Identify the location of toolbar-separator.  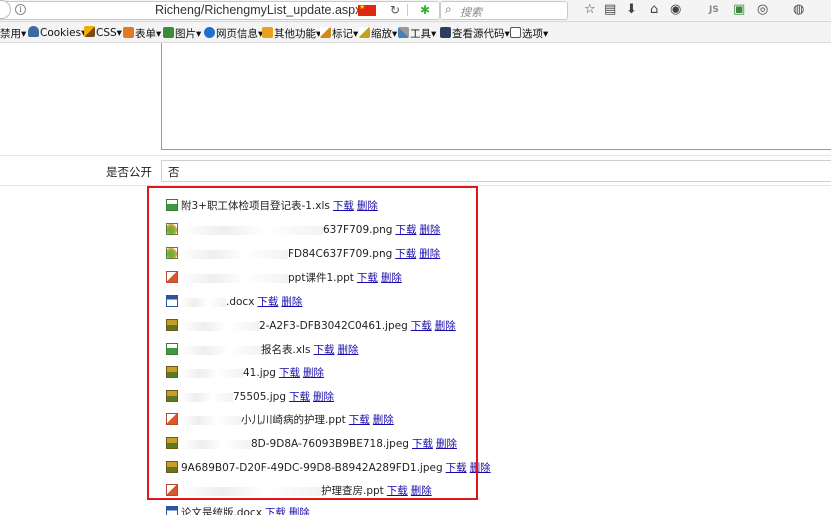
(407, 10).